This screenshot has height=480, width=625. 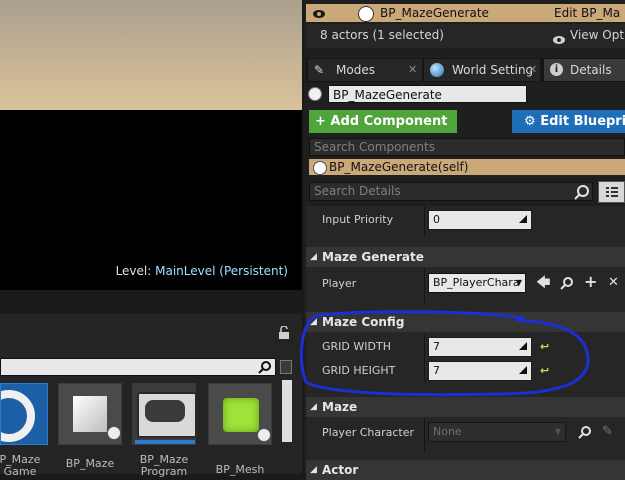 I want to click on outliner-actor-label: BP_MazeGenerate, so click(x=434, y=13).